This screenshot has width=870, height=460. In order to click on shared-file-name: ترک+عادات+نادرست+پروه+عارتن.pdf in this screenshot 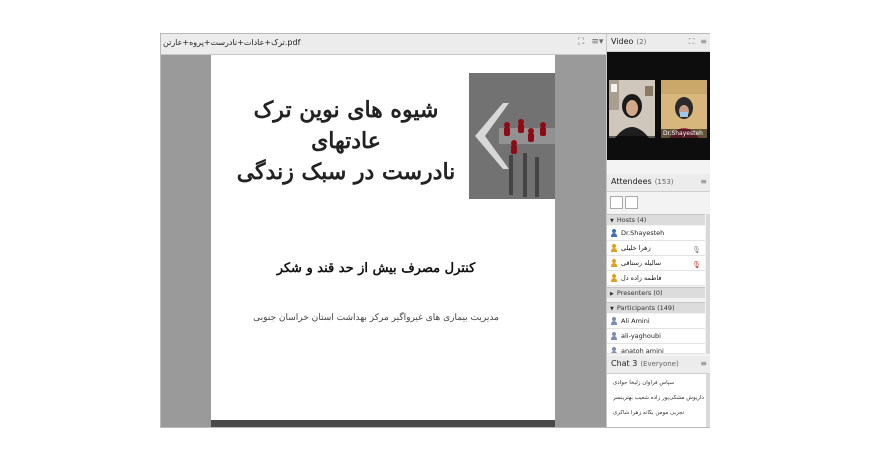, I will do `click(232, 42)`.